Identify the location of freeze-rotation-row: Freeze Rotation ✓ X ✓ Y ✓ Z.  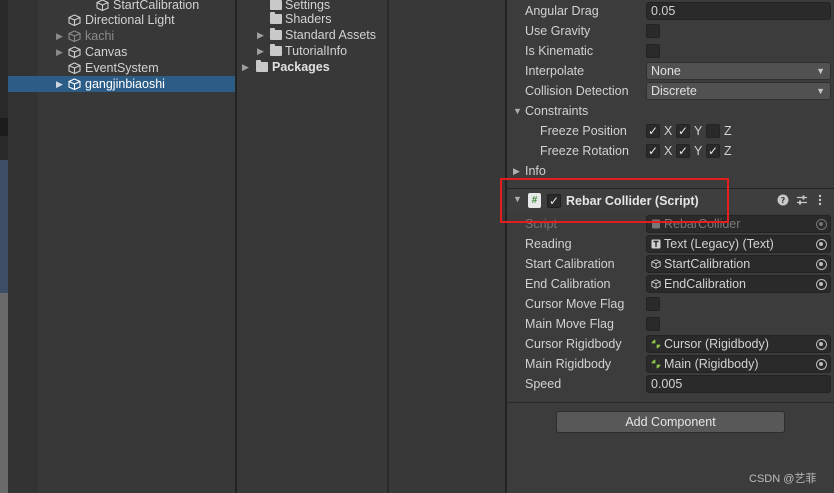
(670, 151).